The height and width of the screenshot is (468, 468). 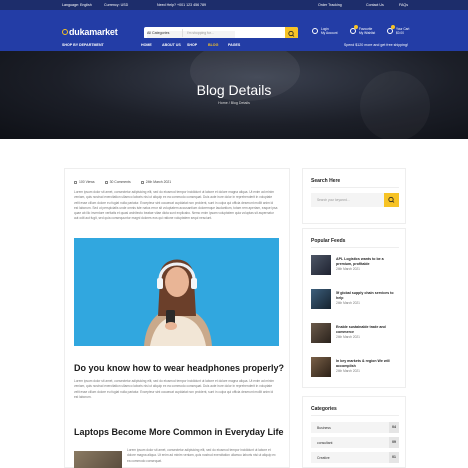 What do you see at coordinates (182, 33) in the screenshot?
I see `search-divider` at bounding box center [182, 33].